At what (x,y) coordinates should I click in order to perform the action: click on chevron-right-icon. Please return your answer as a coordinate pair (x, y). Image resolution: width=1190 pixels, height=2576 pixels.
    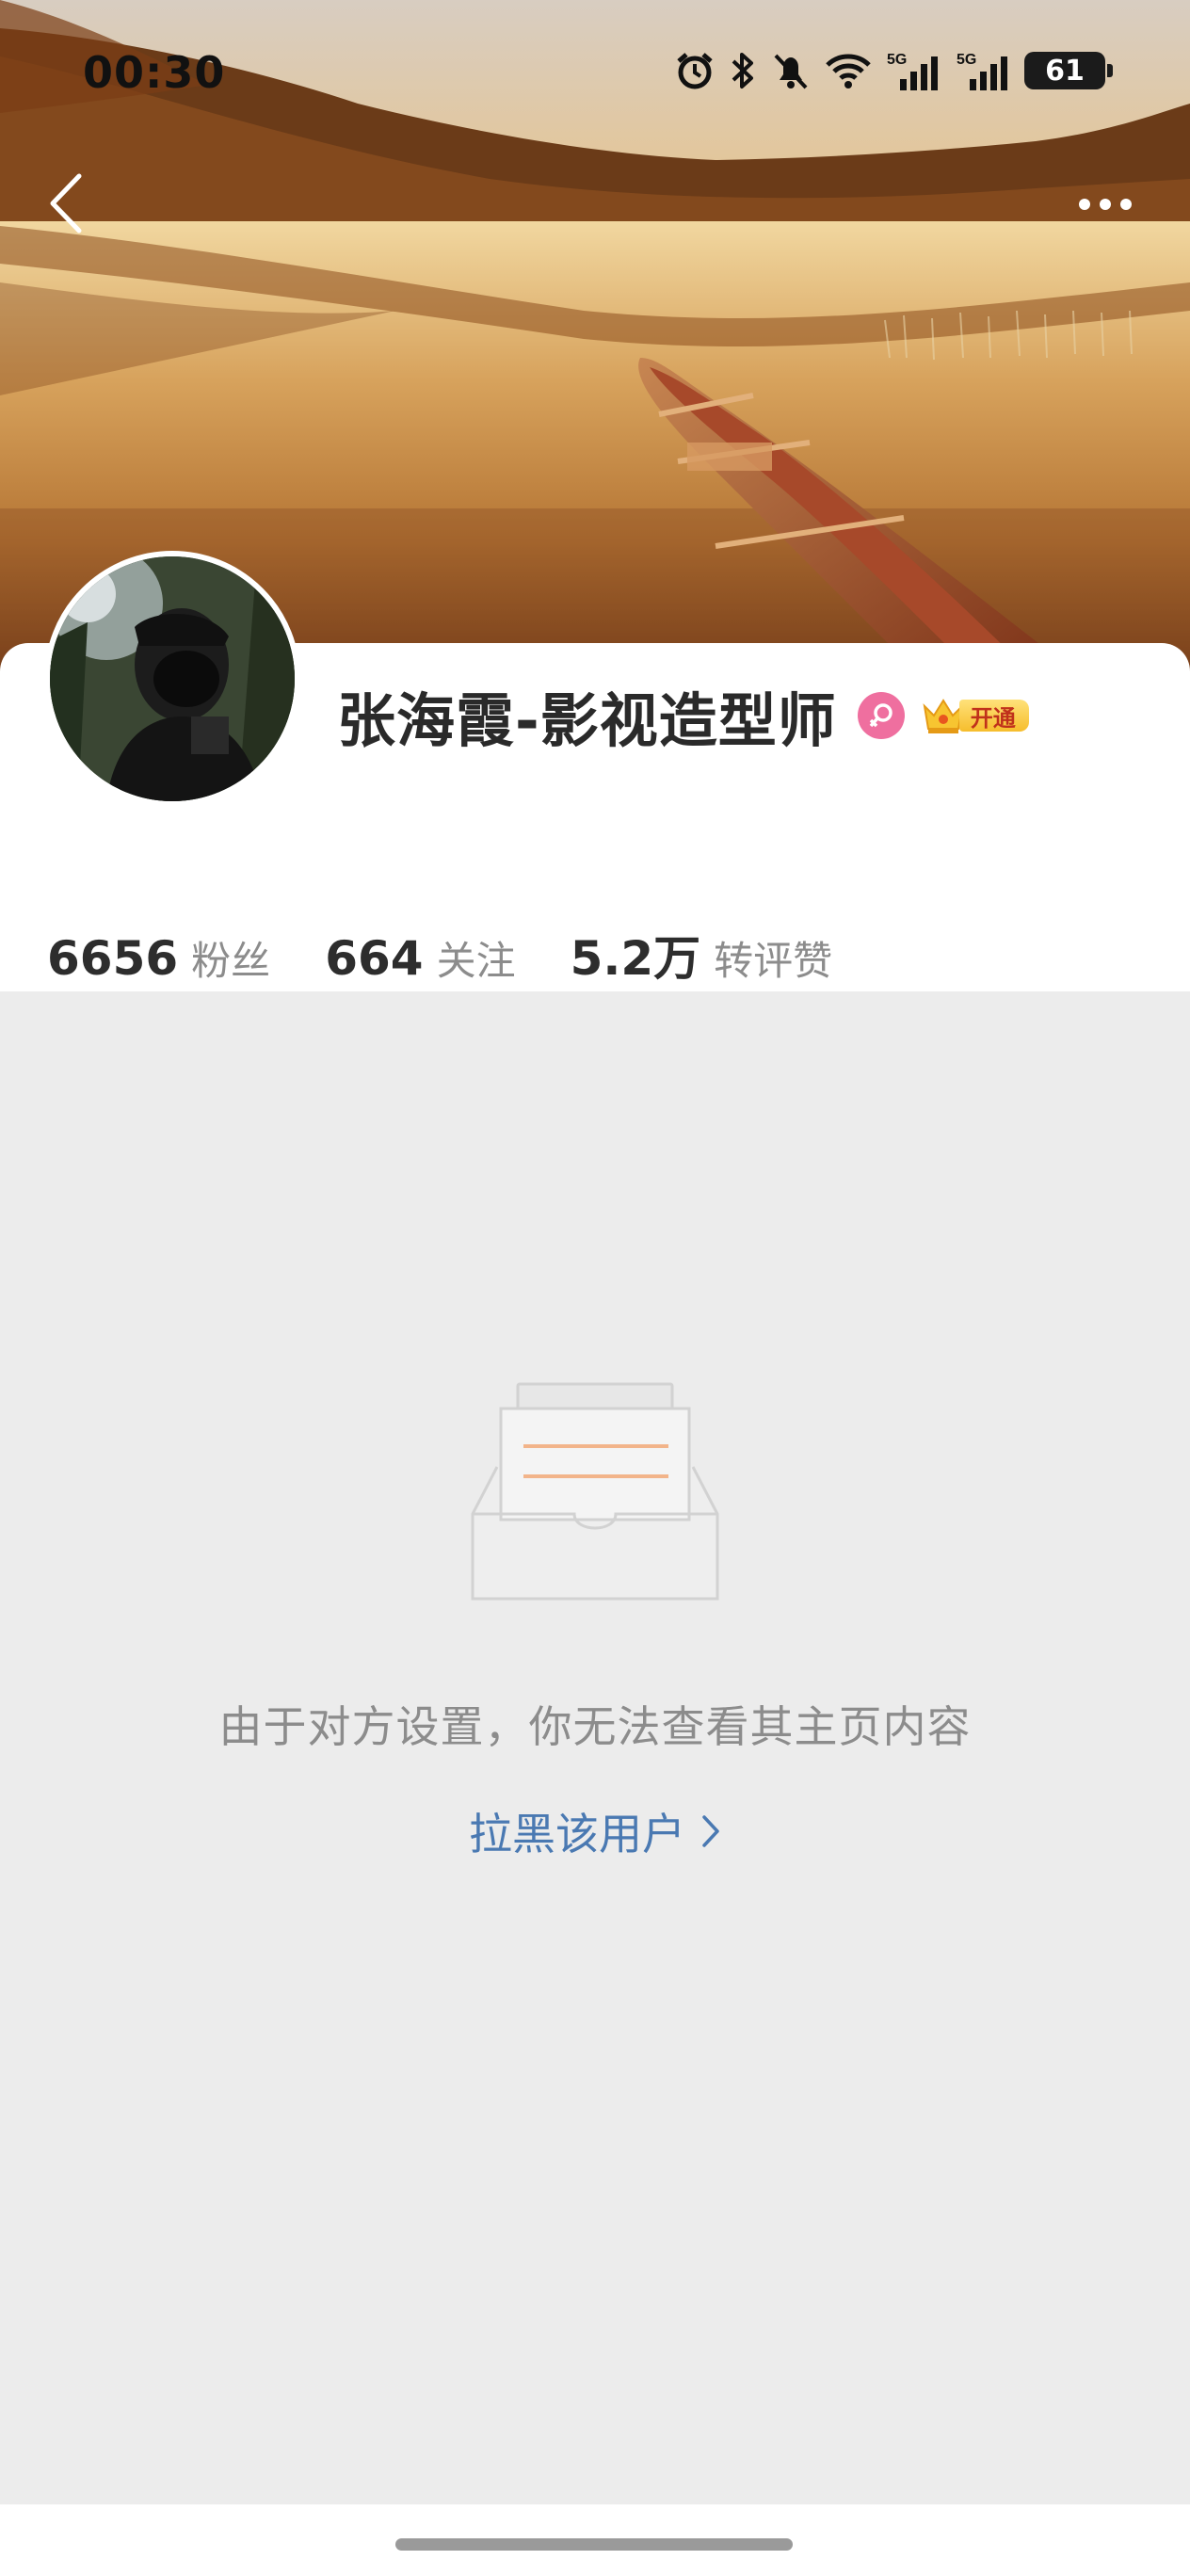
    Looking at the image, I should click on (710, 1831).